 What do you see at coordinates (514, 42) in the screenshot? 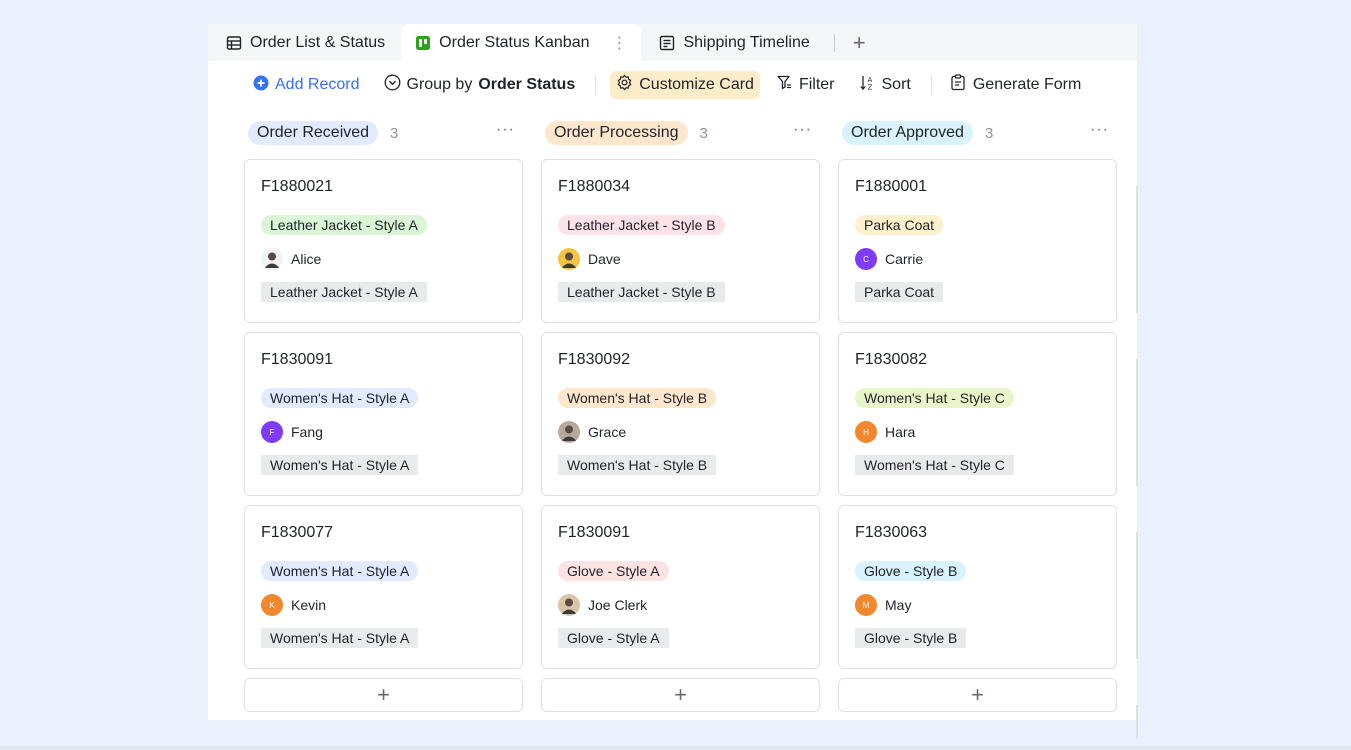
I see `tab-label: Order Status Kanban` at bounding box center [514, 42].